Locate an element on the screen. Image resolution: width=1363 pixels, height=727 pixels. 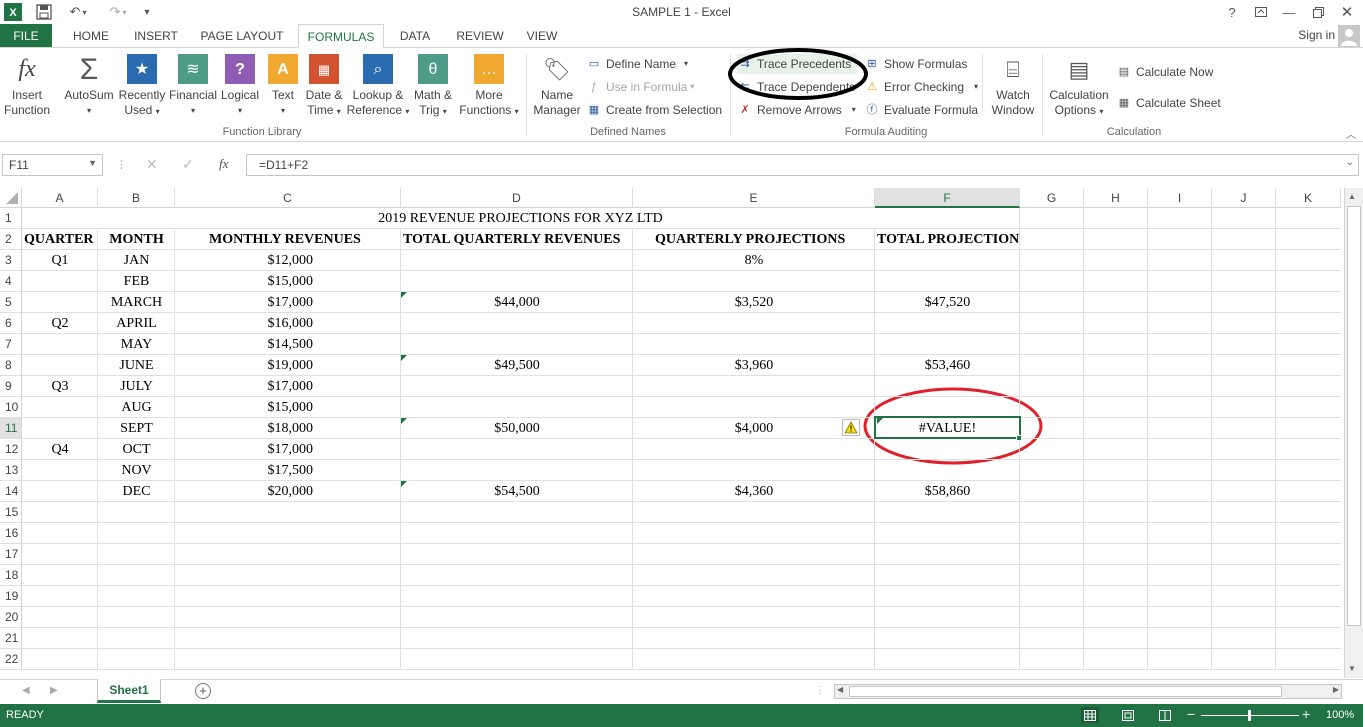
name-box: F11 ▼ is located at coordinates (52, 165).